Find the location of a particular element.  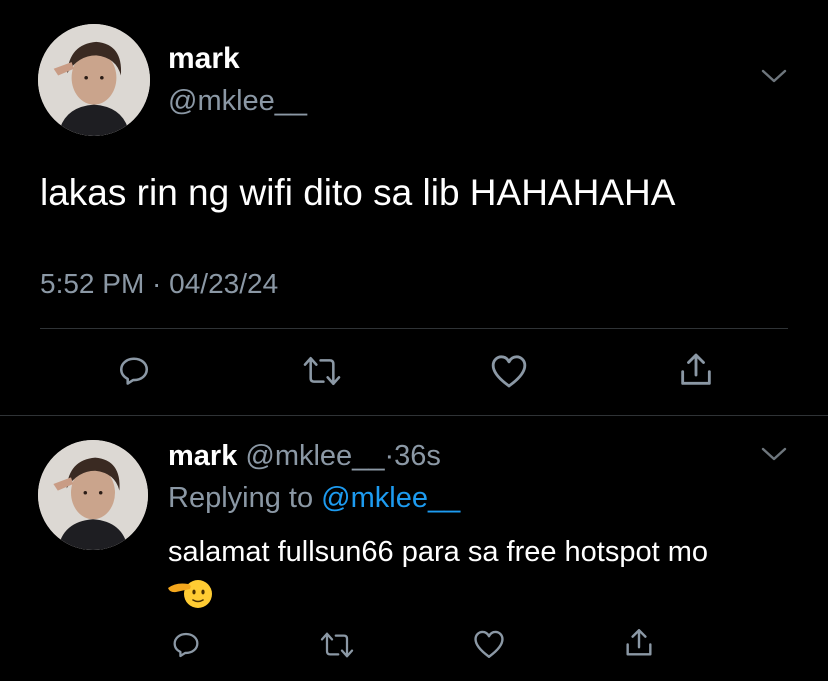

reply-header: mark @mklee__·36s is located at coordinates (304, 456).